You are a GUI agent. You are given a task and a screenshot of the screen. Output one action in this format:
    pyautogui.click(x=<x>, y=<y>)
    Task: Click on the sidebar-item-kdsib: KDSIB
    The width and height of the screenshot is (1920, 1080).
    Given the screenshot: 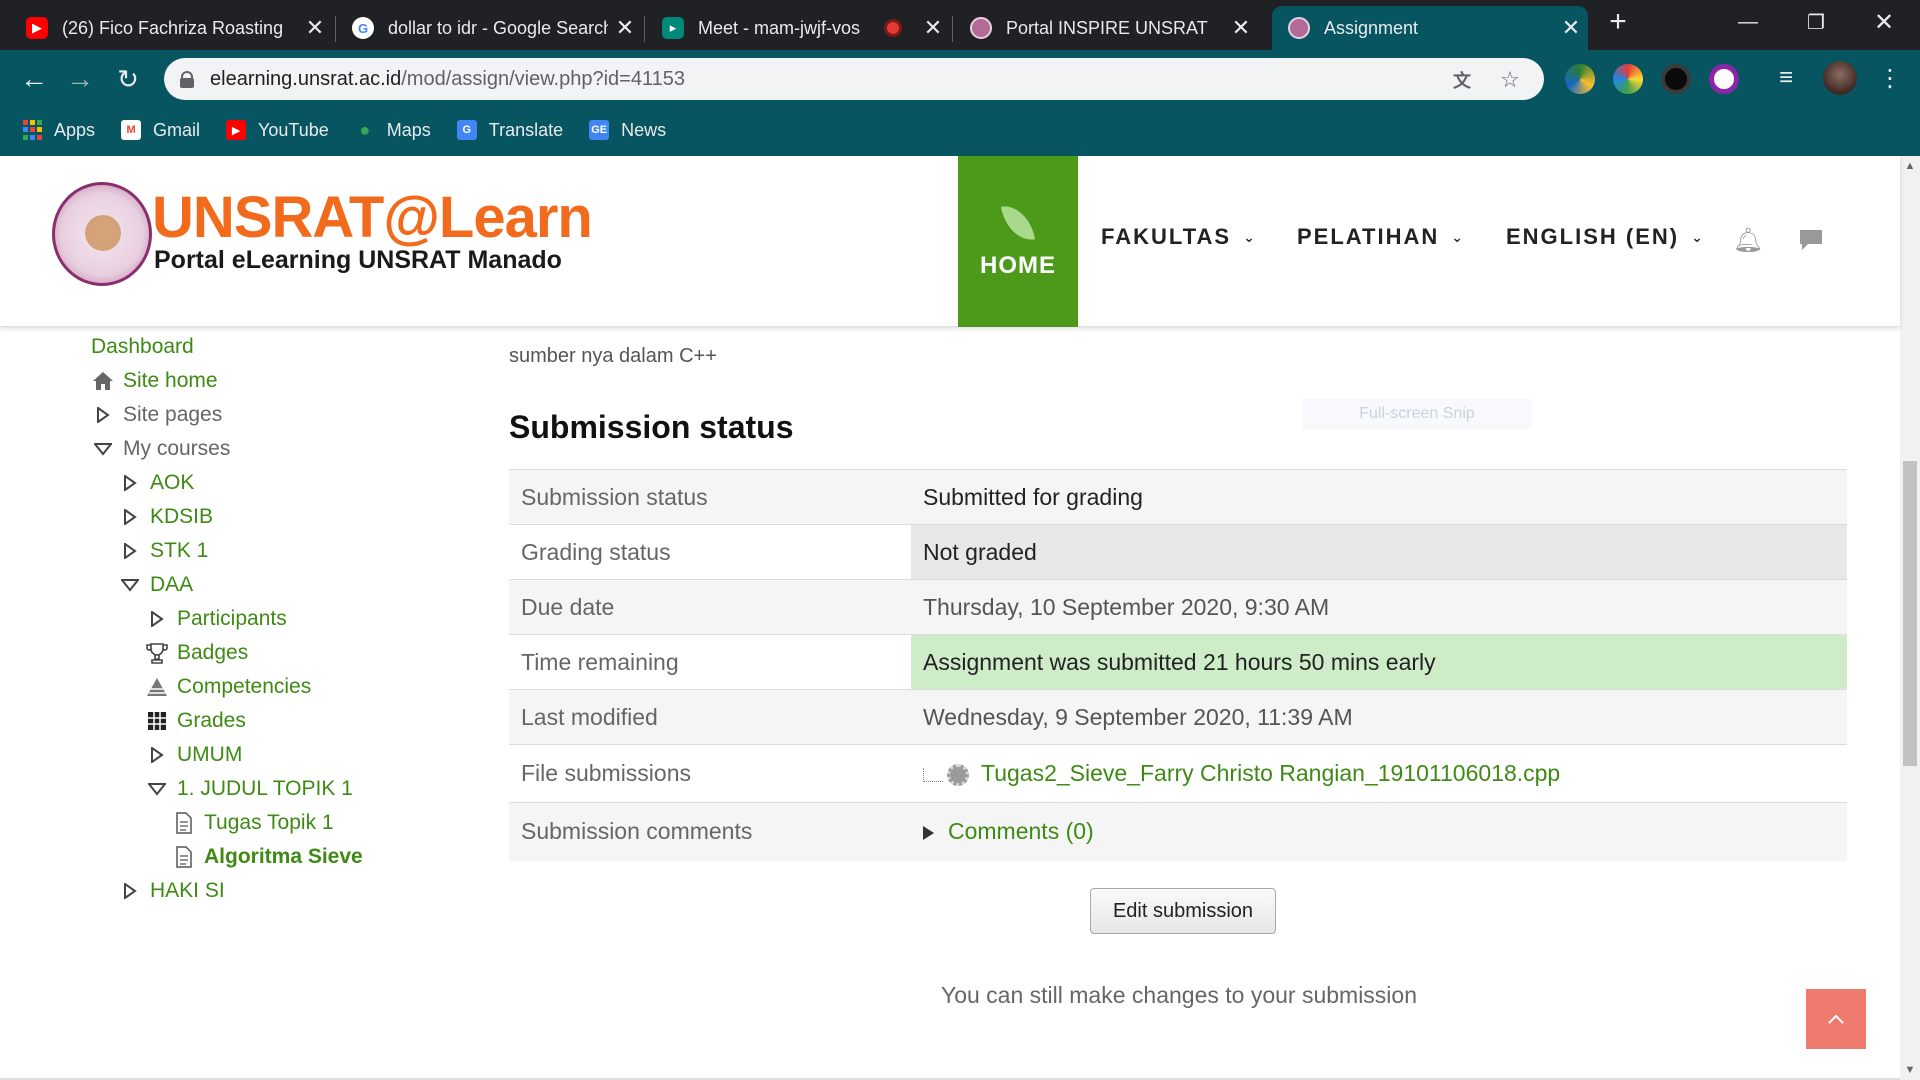 What is the action you would take?
    pyautogui.click(x=165, y=517)
    